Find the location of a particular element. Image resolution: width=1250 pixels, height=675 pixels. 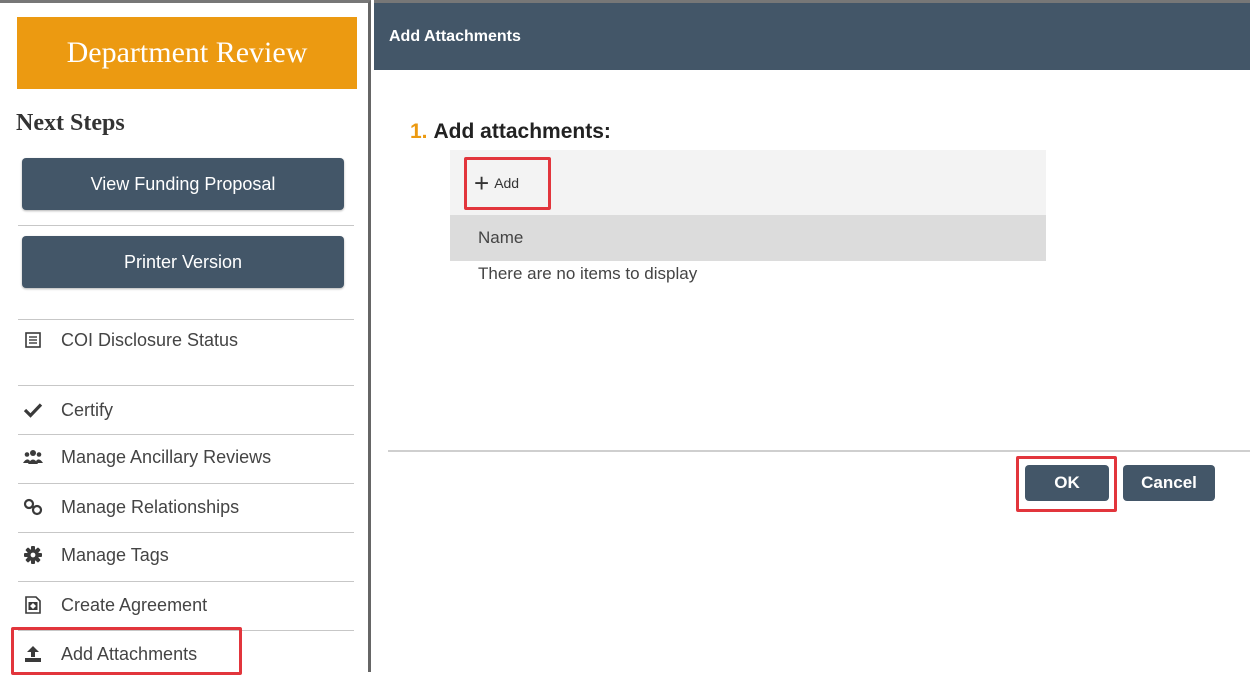

sidebar-action-create-agreement: Create Agreement is located at coordinates (187, 605).